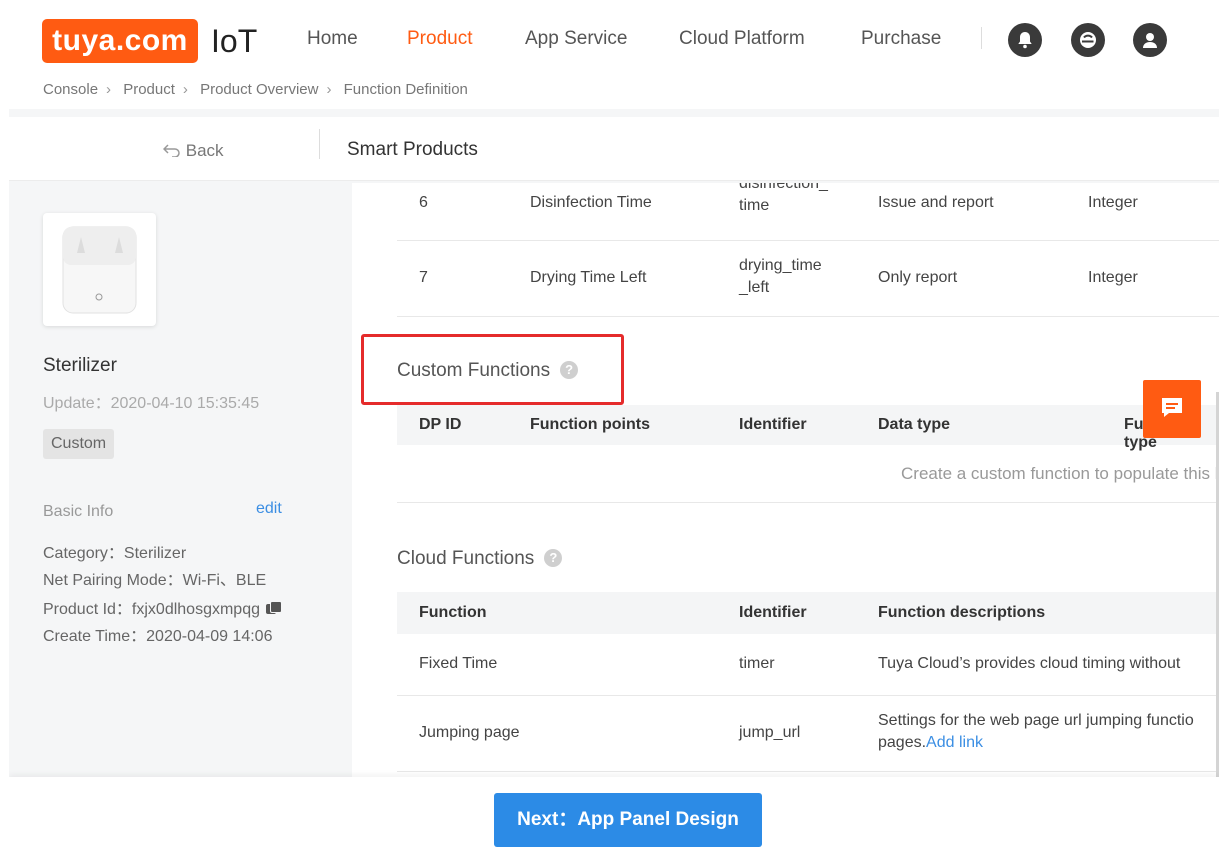 The image size is (1228, 853). What do you see at coordinates (757, 663) in the screenshot?
I see `identifier-cell: timer` at bounding box center [757, 663].